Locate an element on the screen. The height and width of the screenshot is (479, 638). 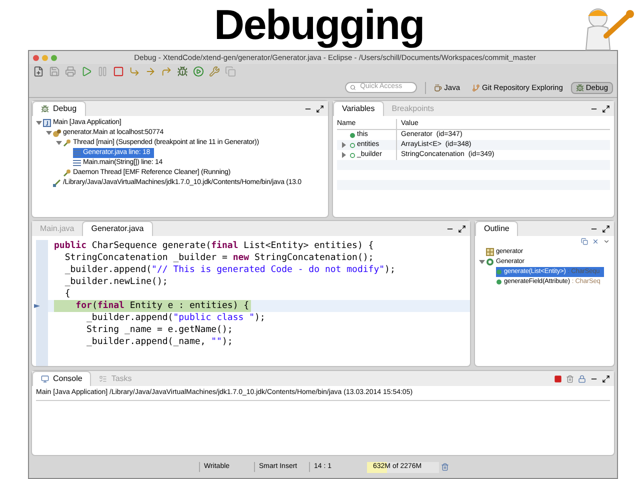
checklist-icon is located at coordinates (103, 378).